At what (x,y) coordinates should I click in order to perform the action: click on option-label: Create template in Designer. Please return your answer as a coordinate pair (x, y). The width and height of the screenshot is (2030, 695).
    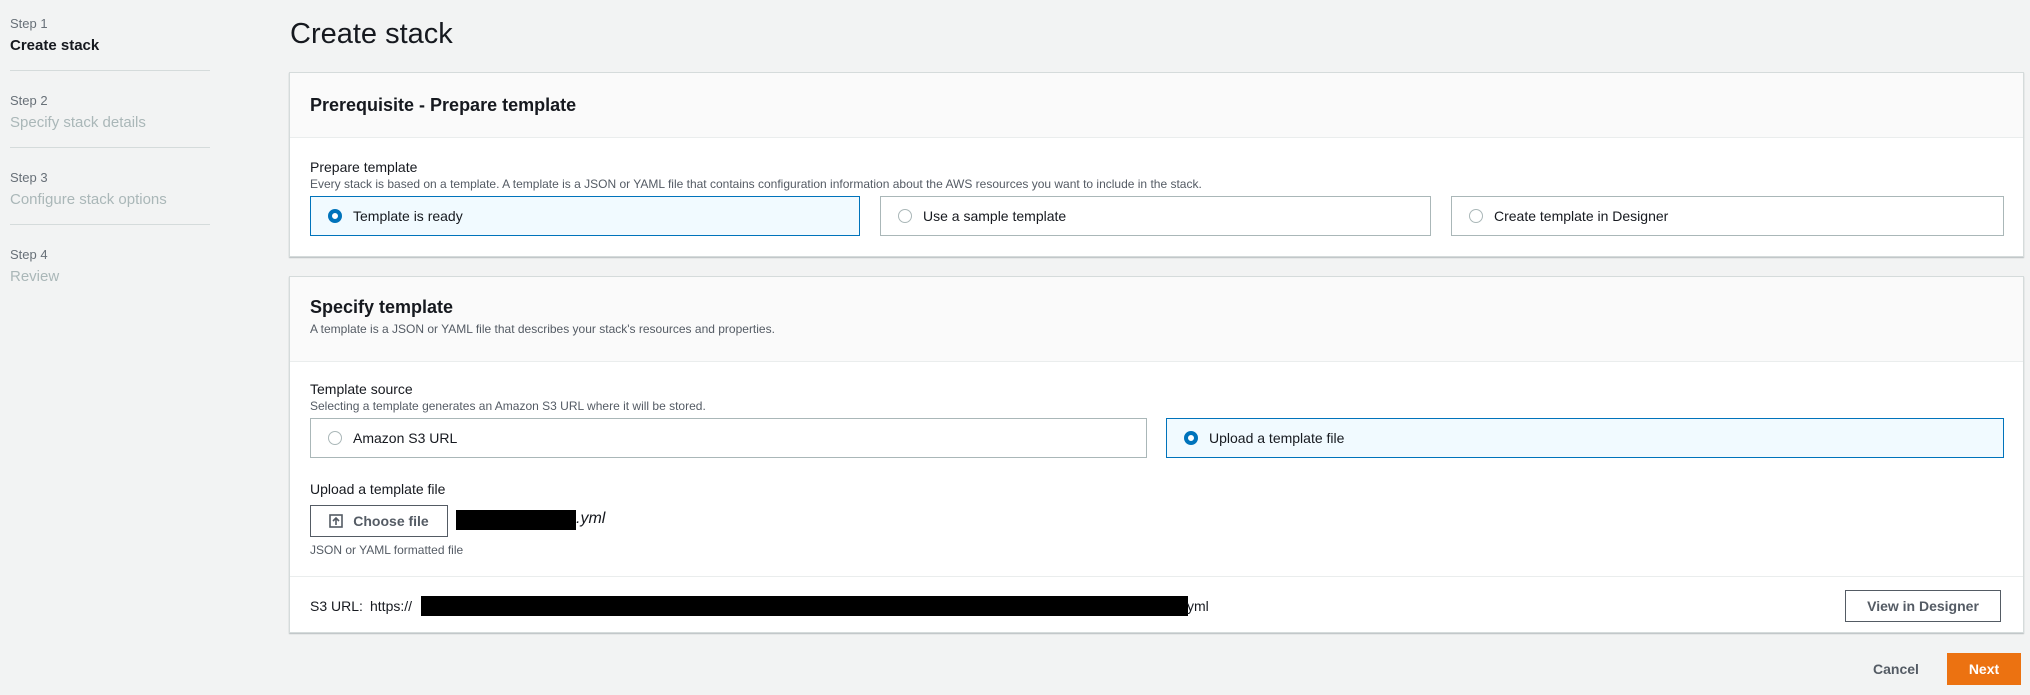
    Looking at the image, I should click on (1581, 216).